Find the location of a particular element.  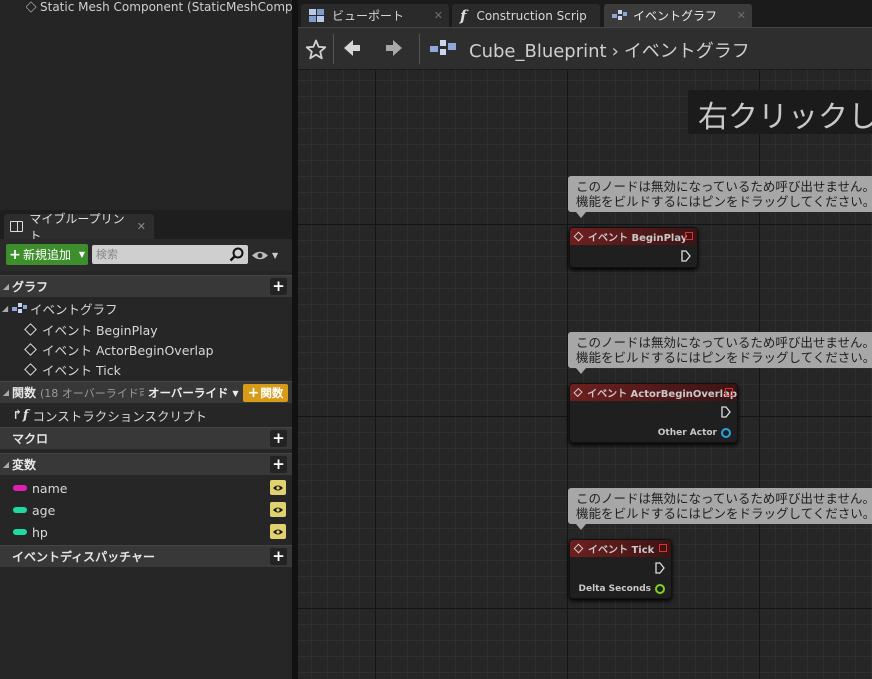

event-node: イベント BeginPlay is located at coordinates (633, 247).